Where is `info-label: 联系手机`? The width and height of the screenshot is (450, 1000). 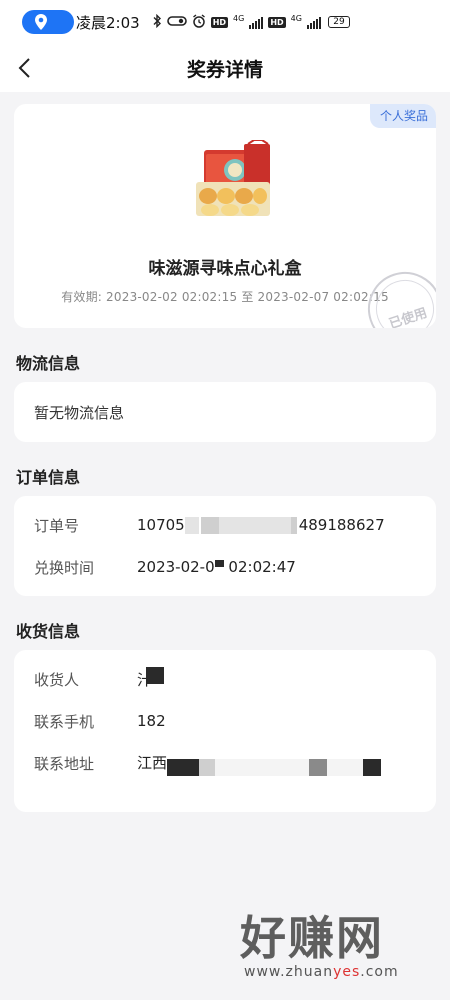
info-label: 联系手机 is located at coordinates (64, 721).